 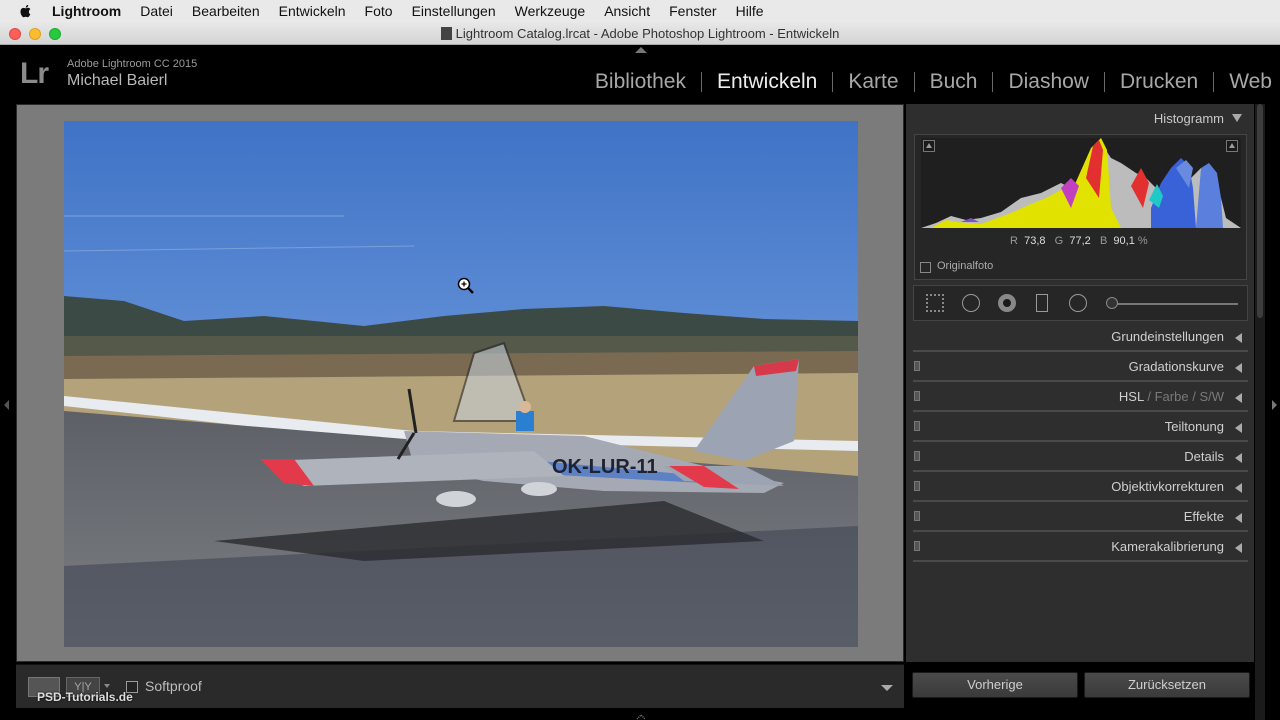 I want to click on filmstrip-toggle-icon, so click(x=641, y=717).